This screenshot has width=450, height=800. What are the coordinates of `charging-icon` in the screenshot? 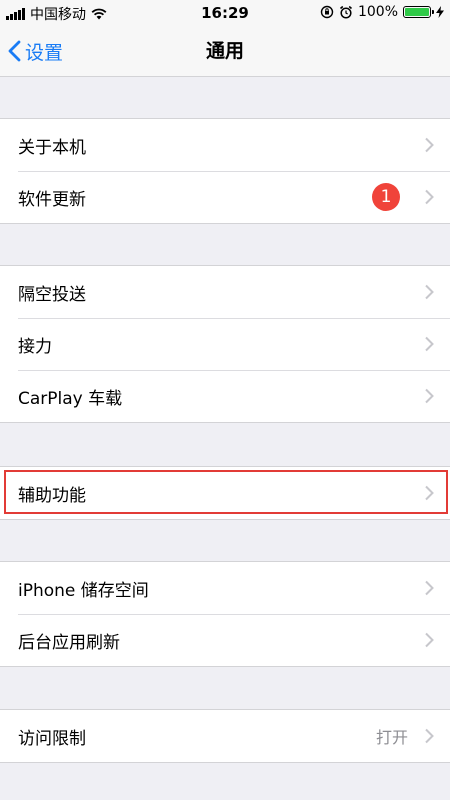 It's located at (440, 12).